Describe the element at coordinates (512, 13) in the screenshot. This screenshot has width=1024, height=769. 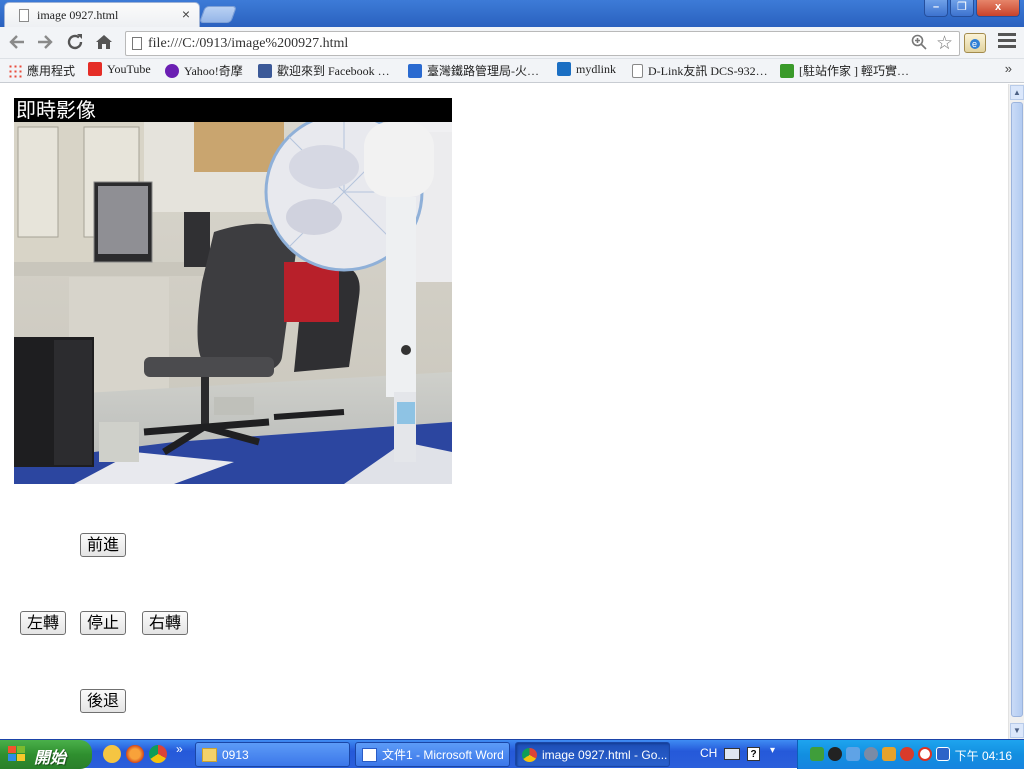
I see `window-titlebar: image 0927.html × – ❐ x` at that location.